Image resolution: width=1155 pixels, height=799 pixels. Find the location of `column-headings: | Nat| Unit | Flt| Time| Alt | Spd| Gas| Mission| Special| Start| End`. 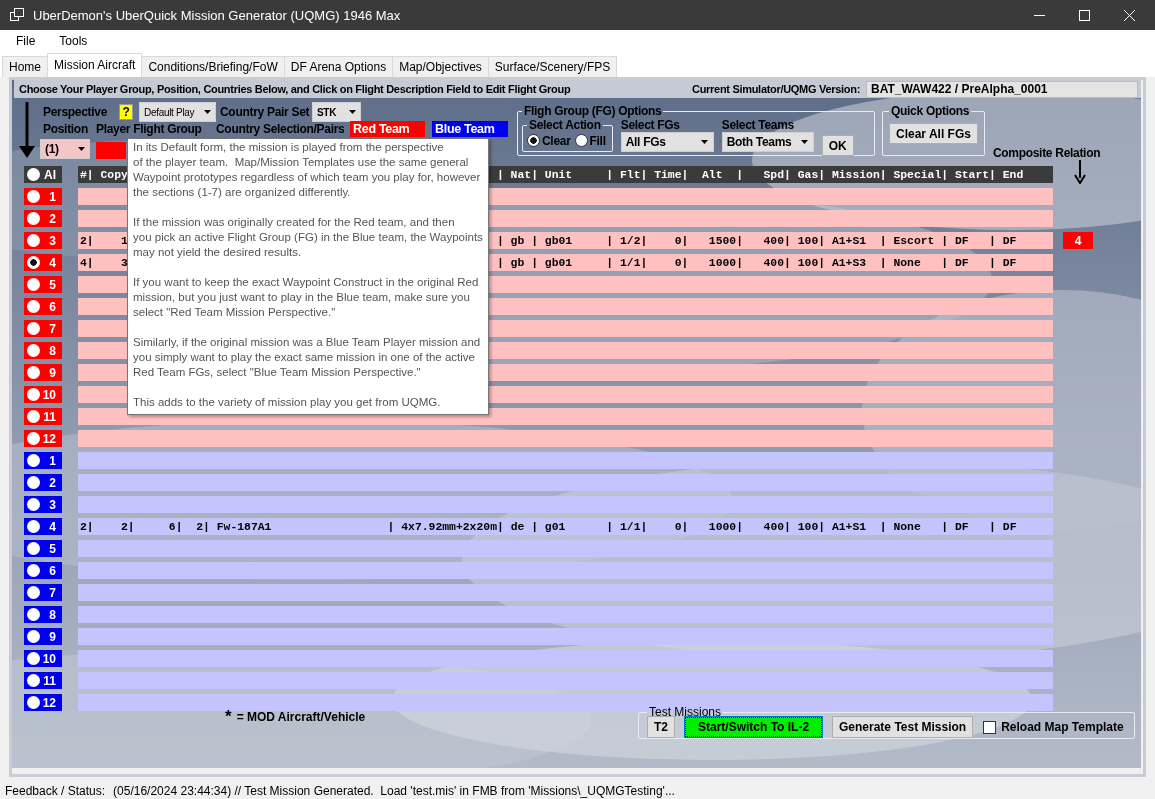

column-headings: | Nat| Unit | Flt| Time| Alt | Spd| Gas| Mission| Special| Start| End is located at coordinates (760, 174).